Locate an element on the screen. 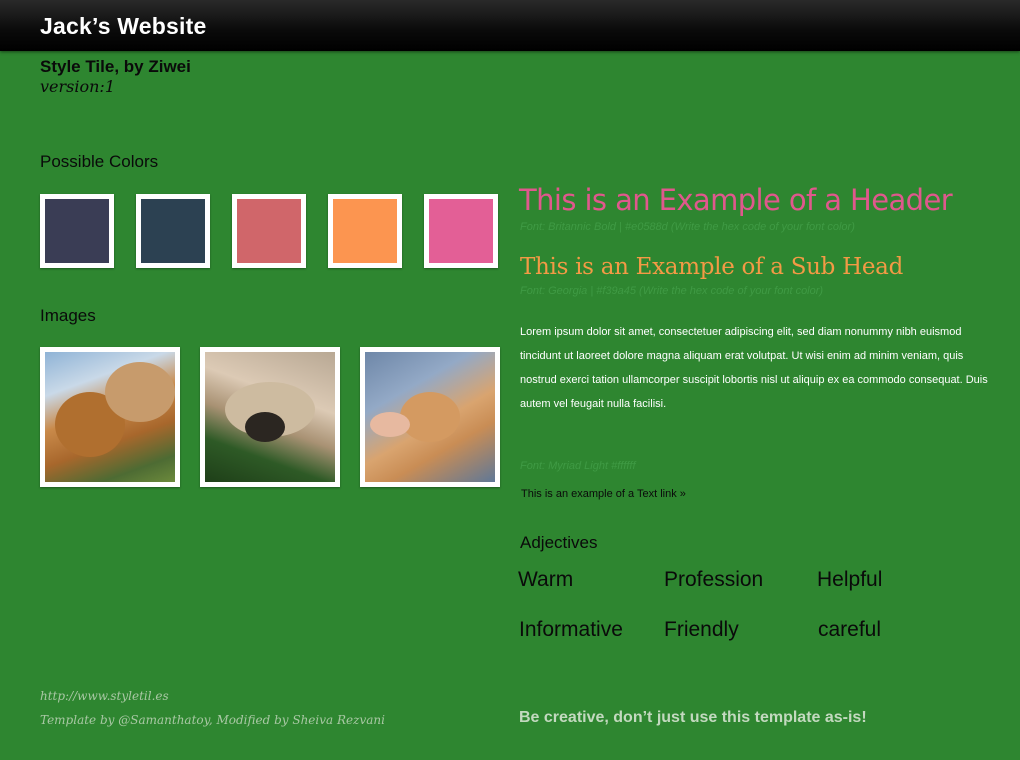  images-heading: Images is located at coordinates (68, 315).